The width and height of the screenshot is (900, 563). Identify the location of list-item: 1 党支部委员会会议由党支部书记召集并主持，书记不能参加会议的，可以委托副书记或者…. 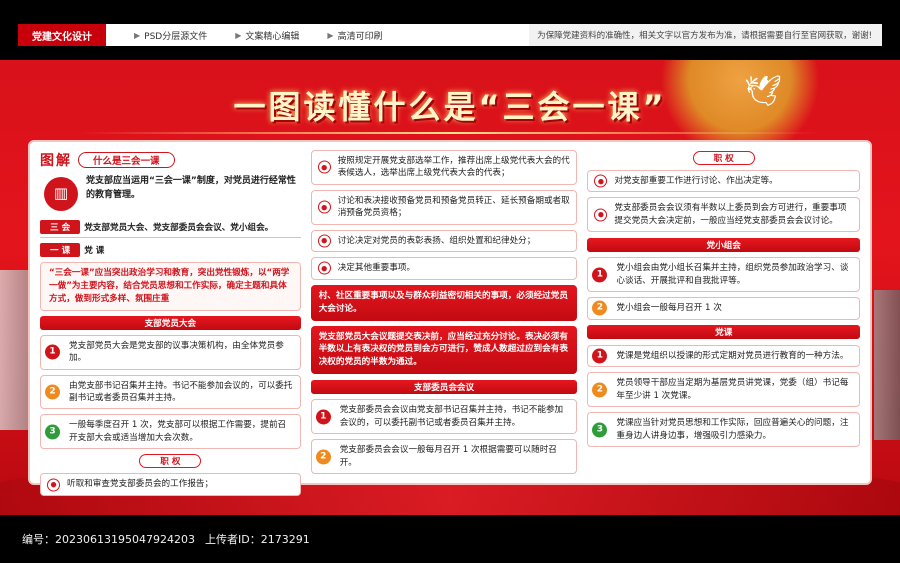
(444, 417).